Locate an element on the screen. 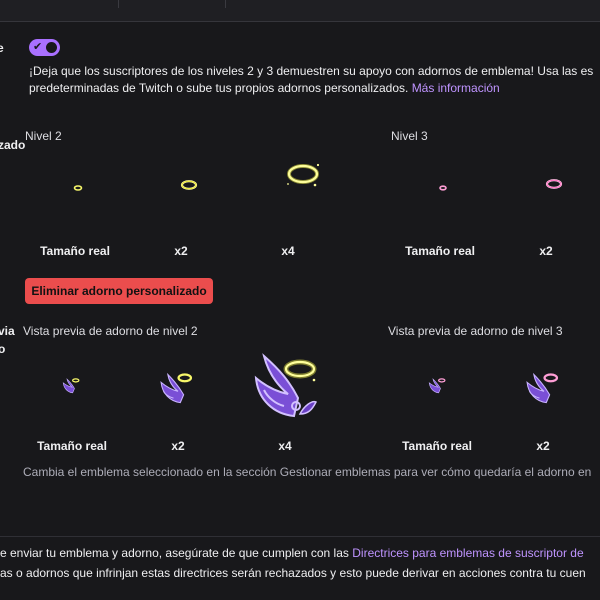 The width and height of the screenshot is (600, 600). checkmark-icon: ✔ is located at coordinates (38, 47).